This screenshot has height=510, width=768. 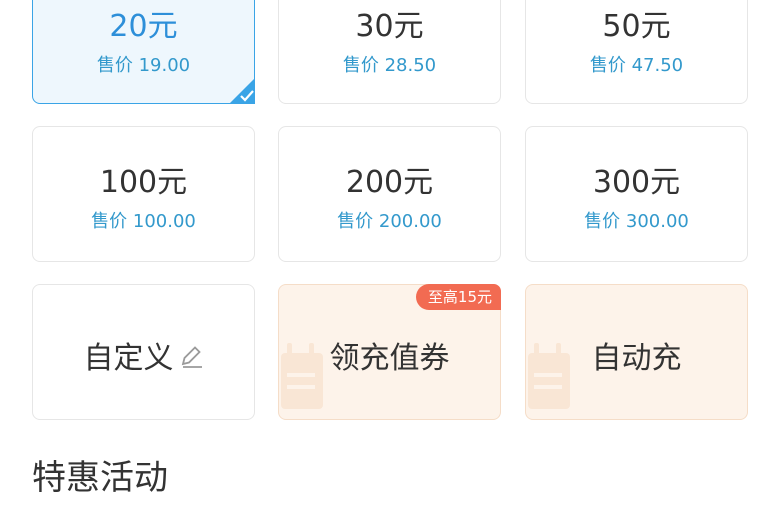 I want to click on option-price: 售价 300.00, so click(x=636, y=221).